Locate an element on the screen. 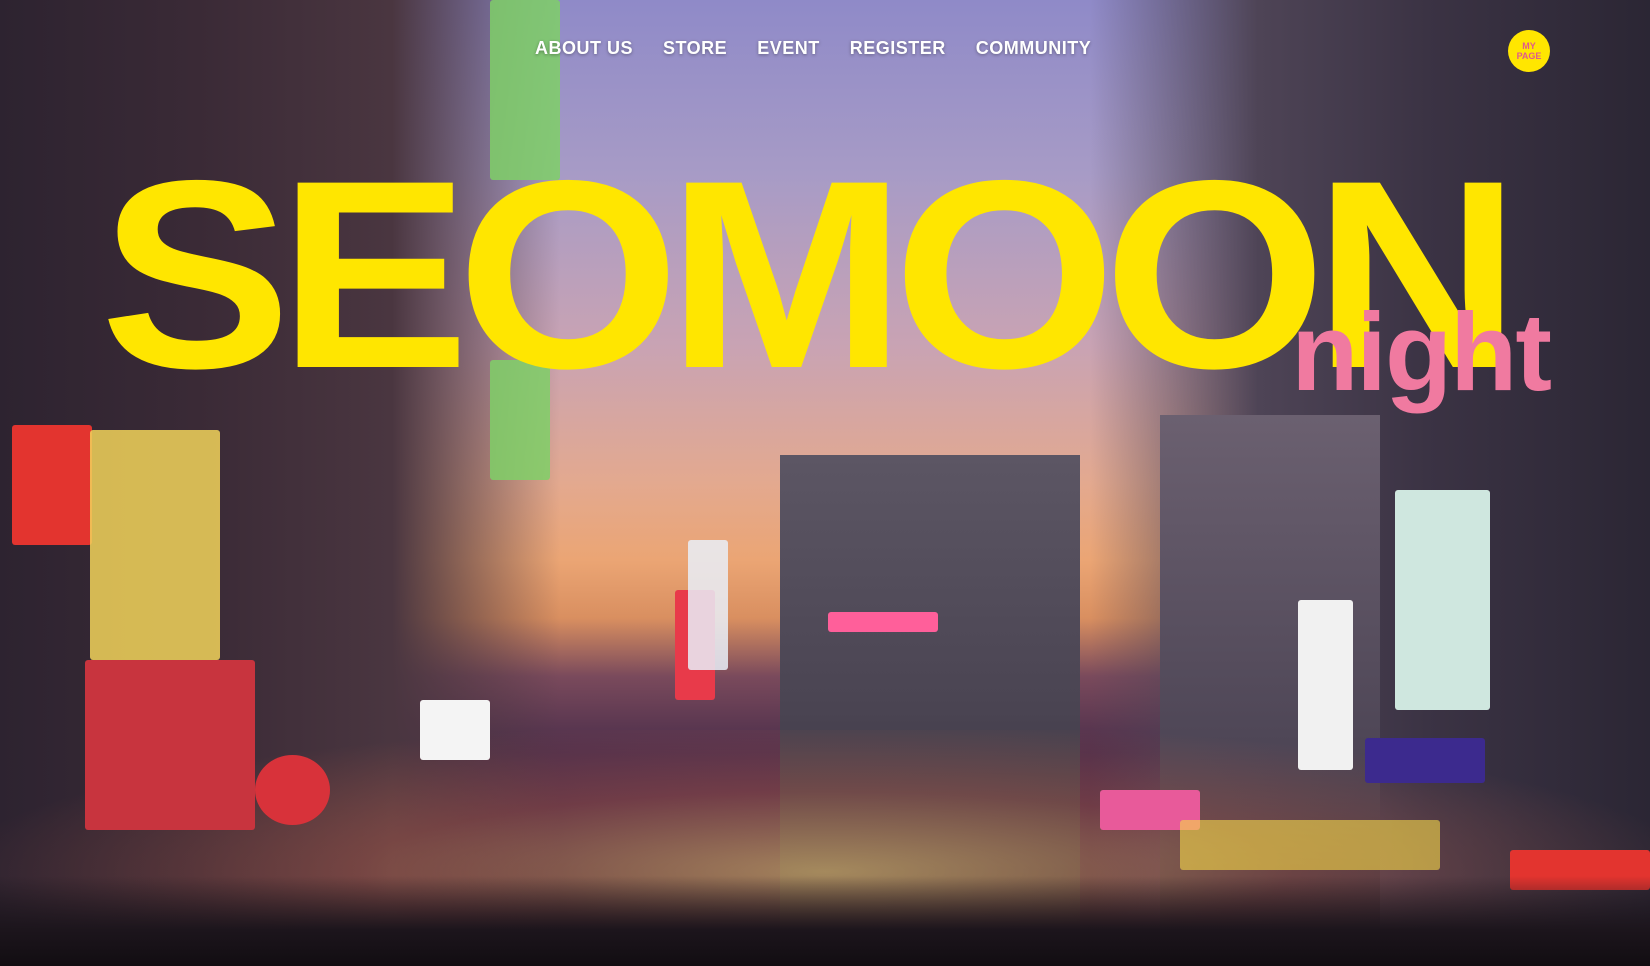  nav-event: EVENT is located at coordinates (788, 48).